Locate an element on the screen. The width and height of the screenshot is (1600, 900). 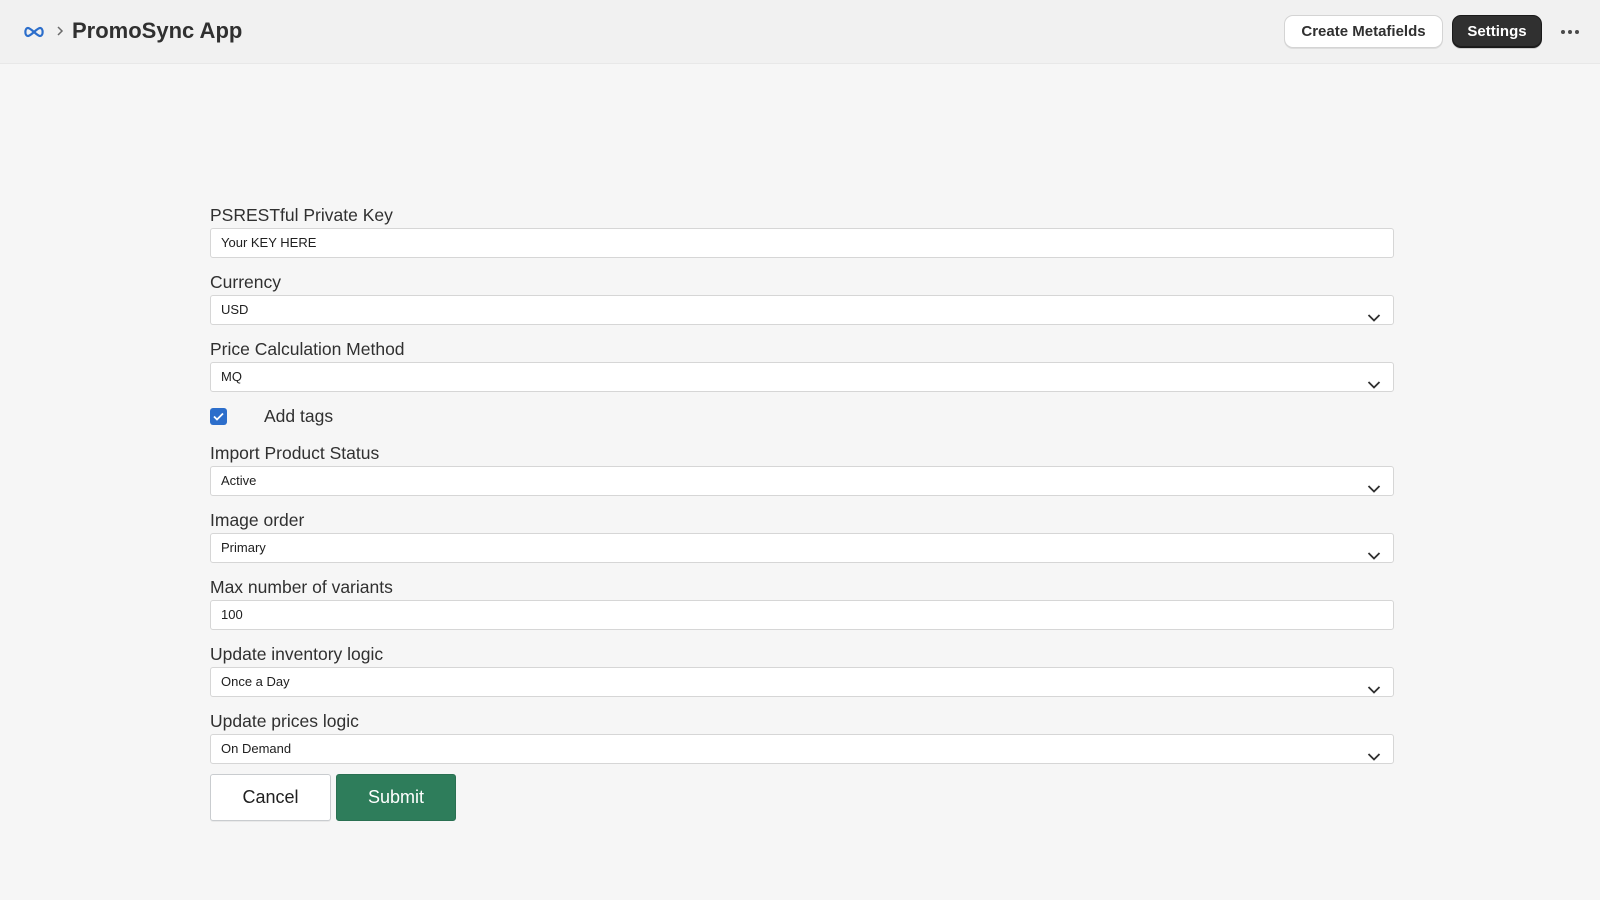
image-order-value: Primary is located at coordinates (243, 547).